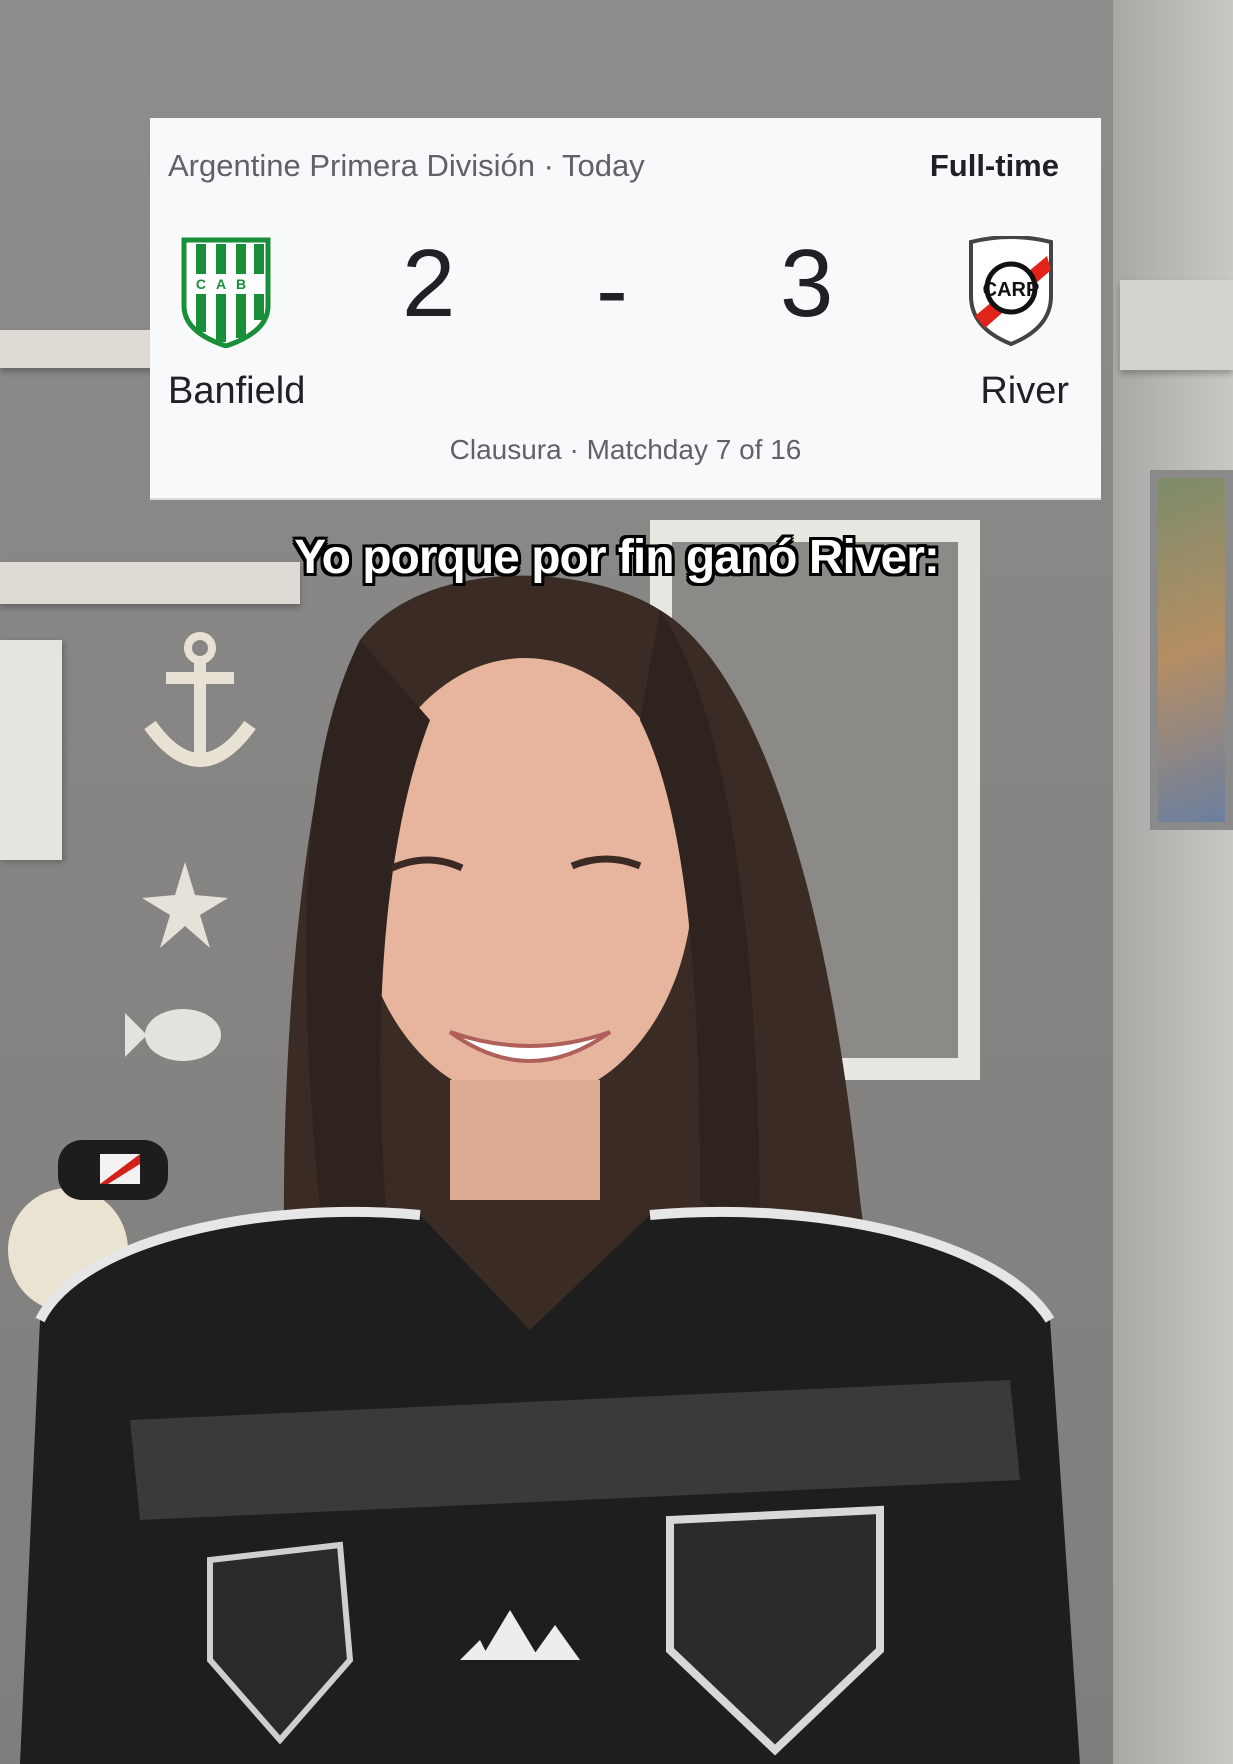 The height and width of the screenshot is (1764, 1233). I want to click on river-plate-crest-icon: CARP, so click(1011, 291).